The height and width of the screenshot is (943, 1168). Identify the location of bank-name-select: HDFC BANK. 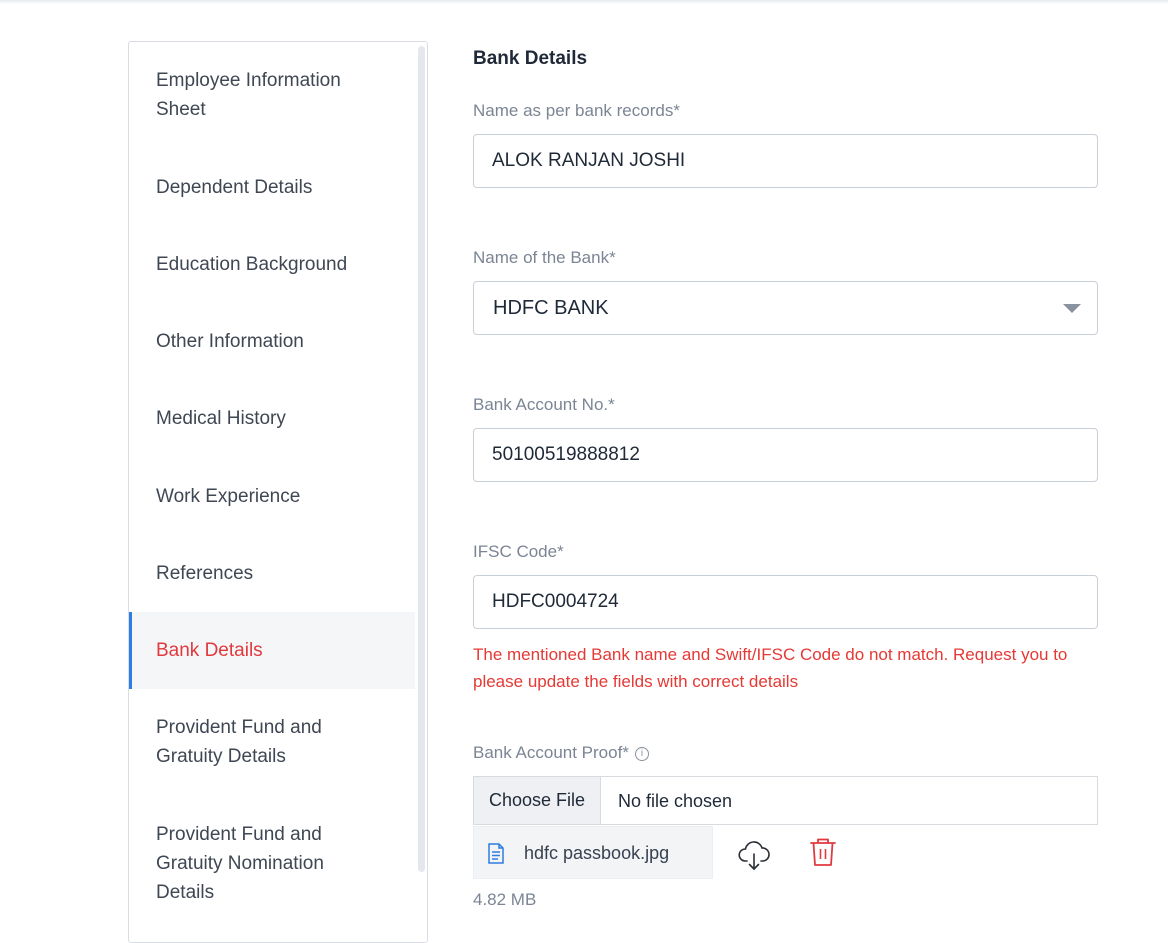
(785, 308).